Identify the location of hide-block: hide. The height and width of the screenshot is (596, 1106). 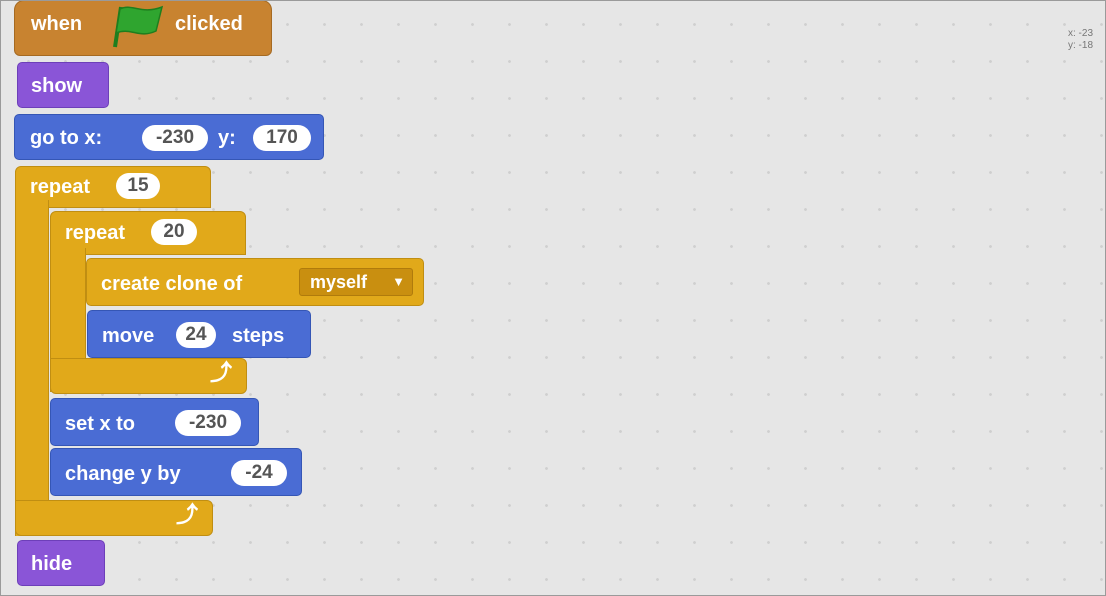
(61, 563).